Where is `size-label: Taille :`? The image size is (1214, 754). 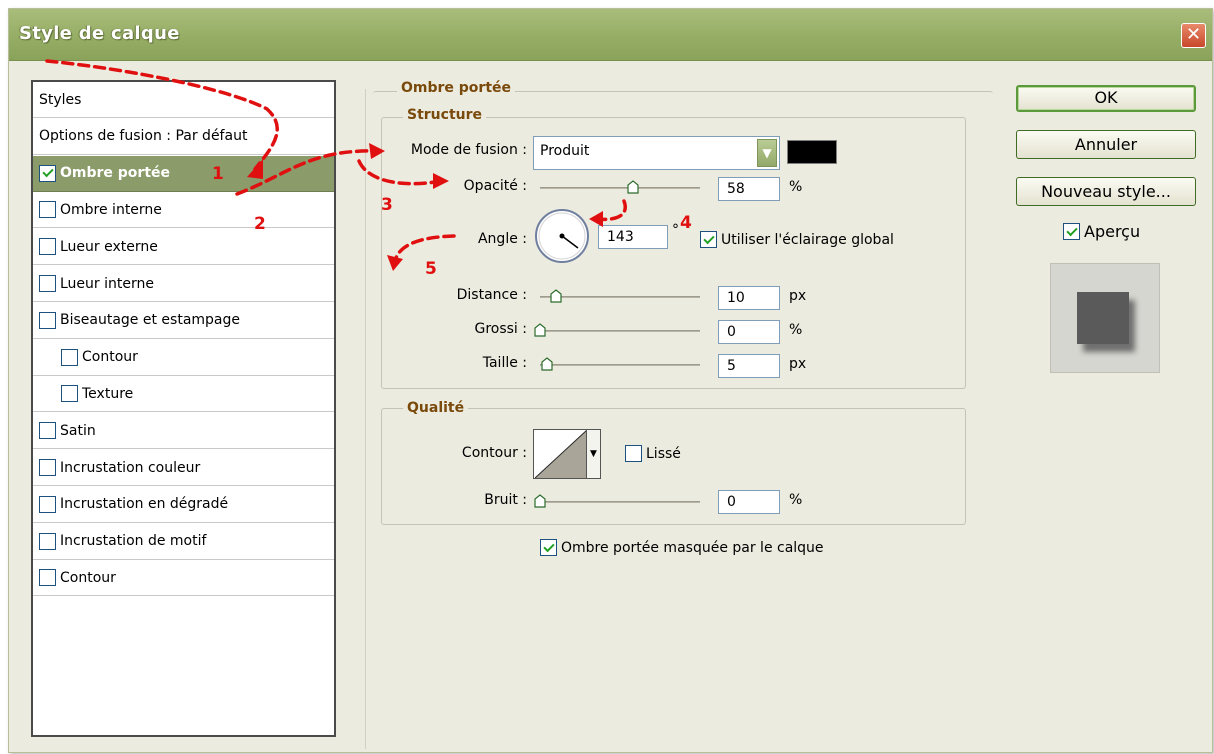 size-label: Taille : is located at coordinates (504, 363).